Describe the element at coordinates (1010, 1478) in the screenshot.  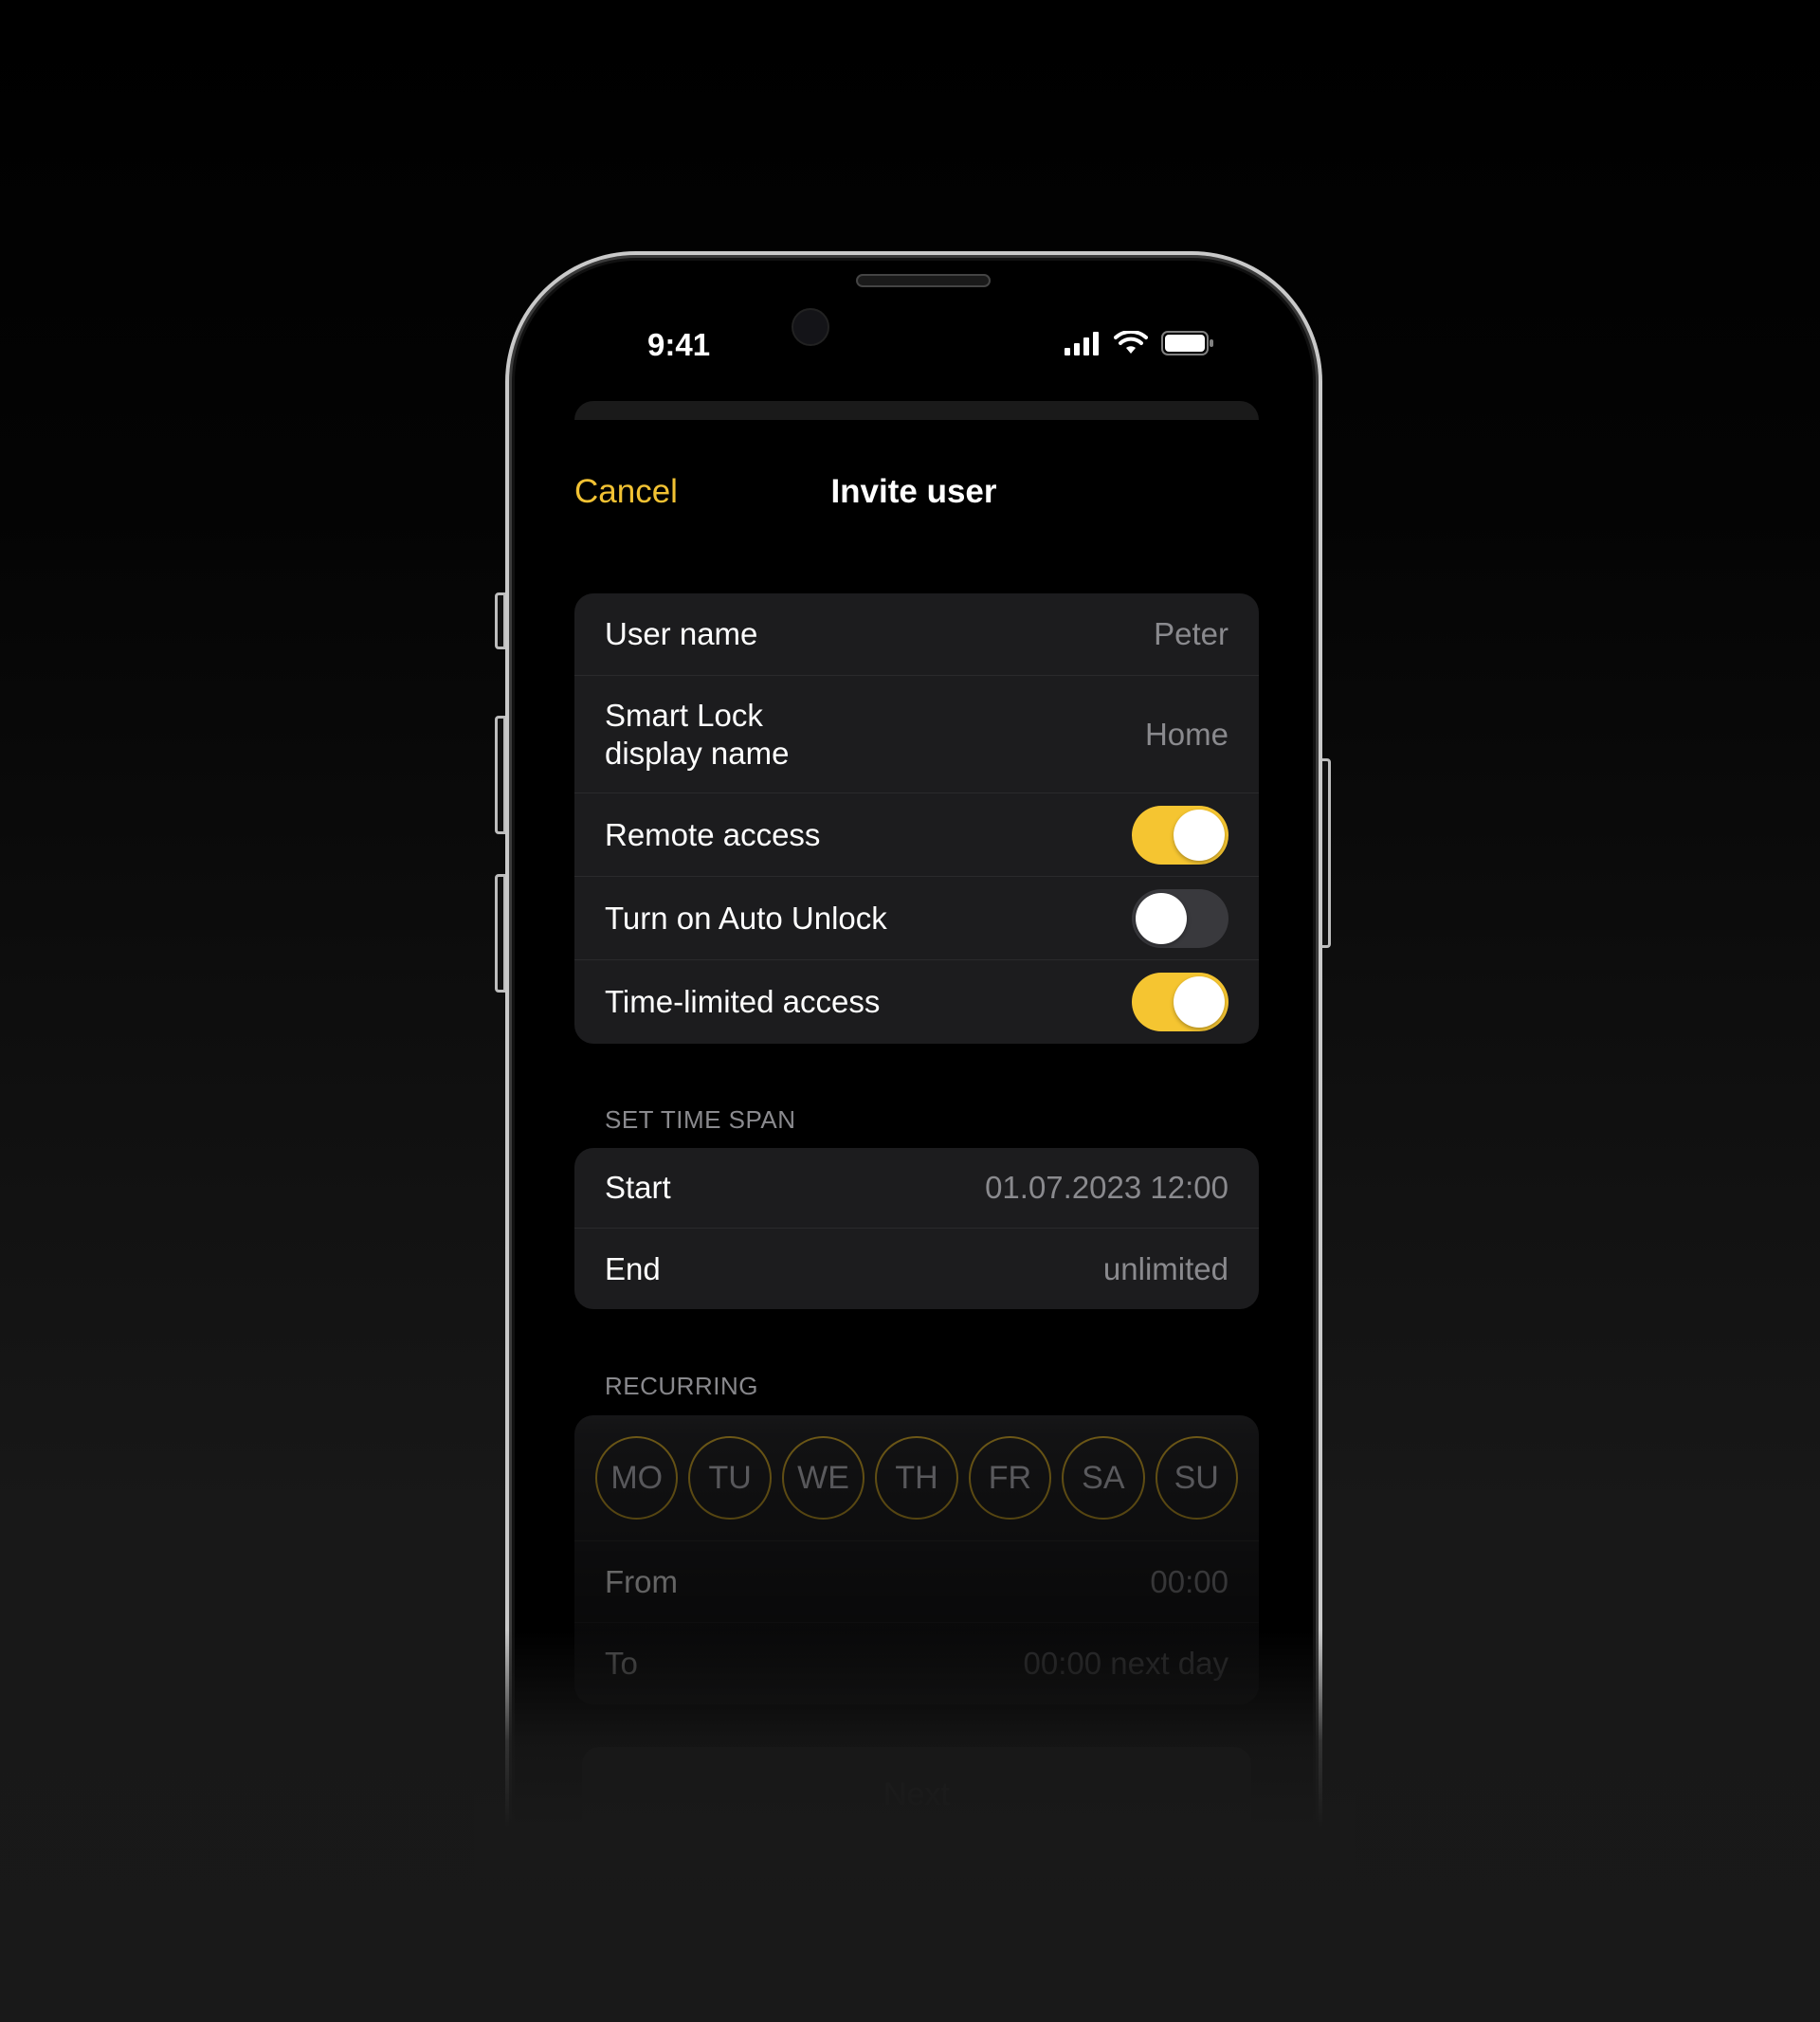
I see `day-fr: FR` at that location.